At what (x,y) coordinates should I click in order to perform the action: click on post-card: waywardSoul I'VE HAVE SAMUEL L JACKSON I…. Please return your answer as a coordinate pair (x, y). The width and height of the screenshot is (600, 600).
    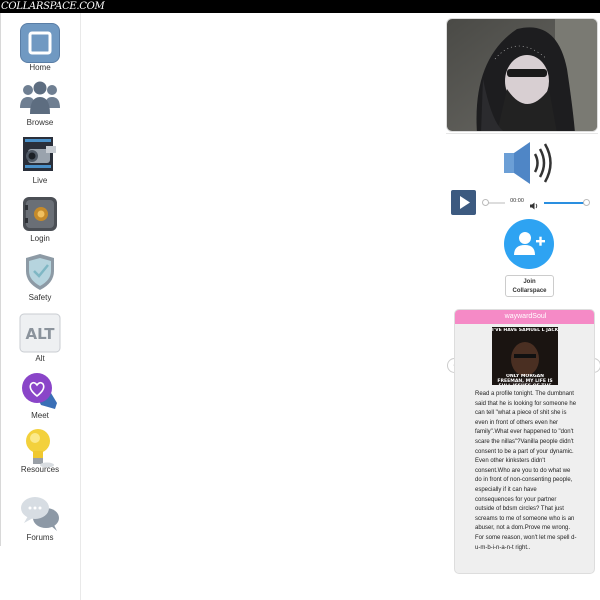
    Looking at the image, I should click on (524, 441).